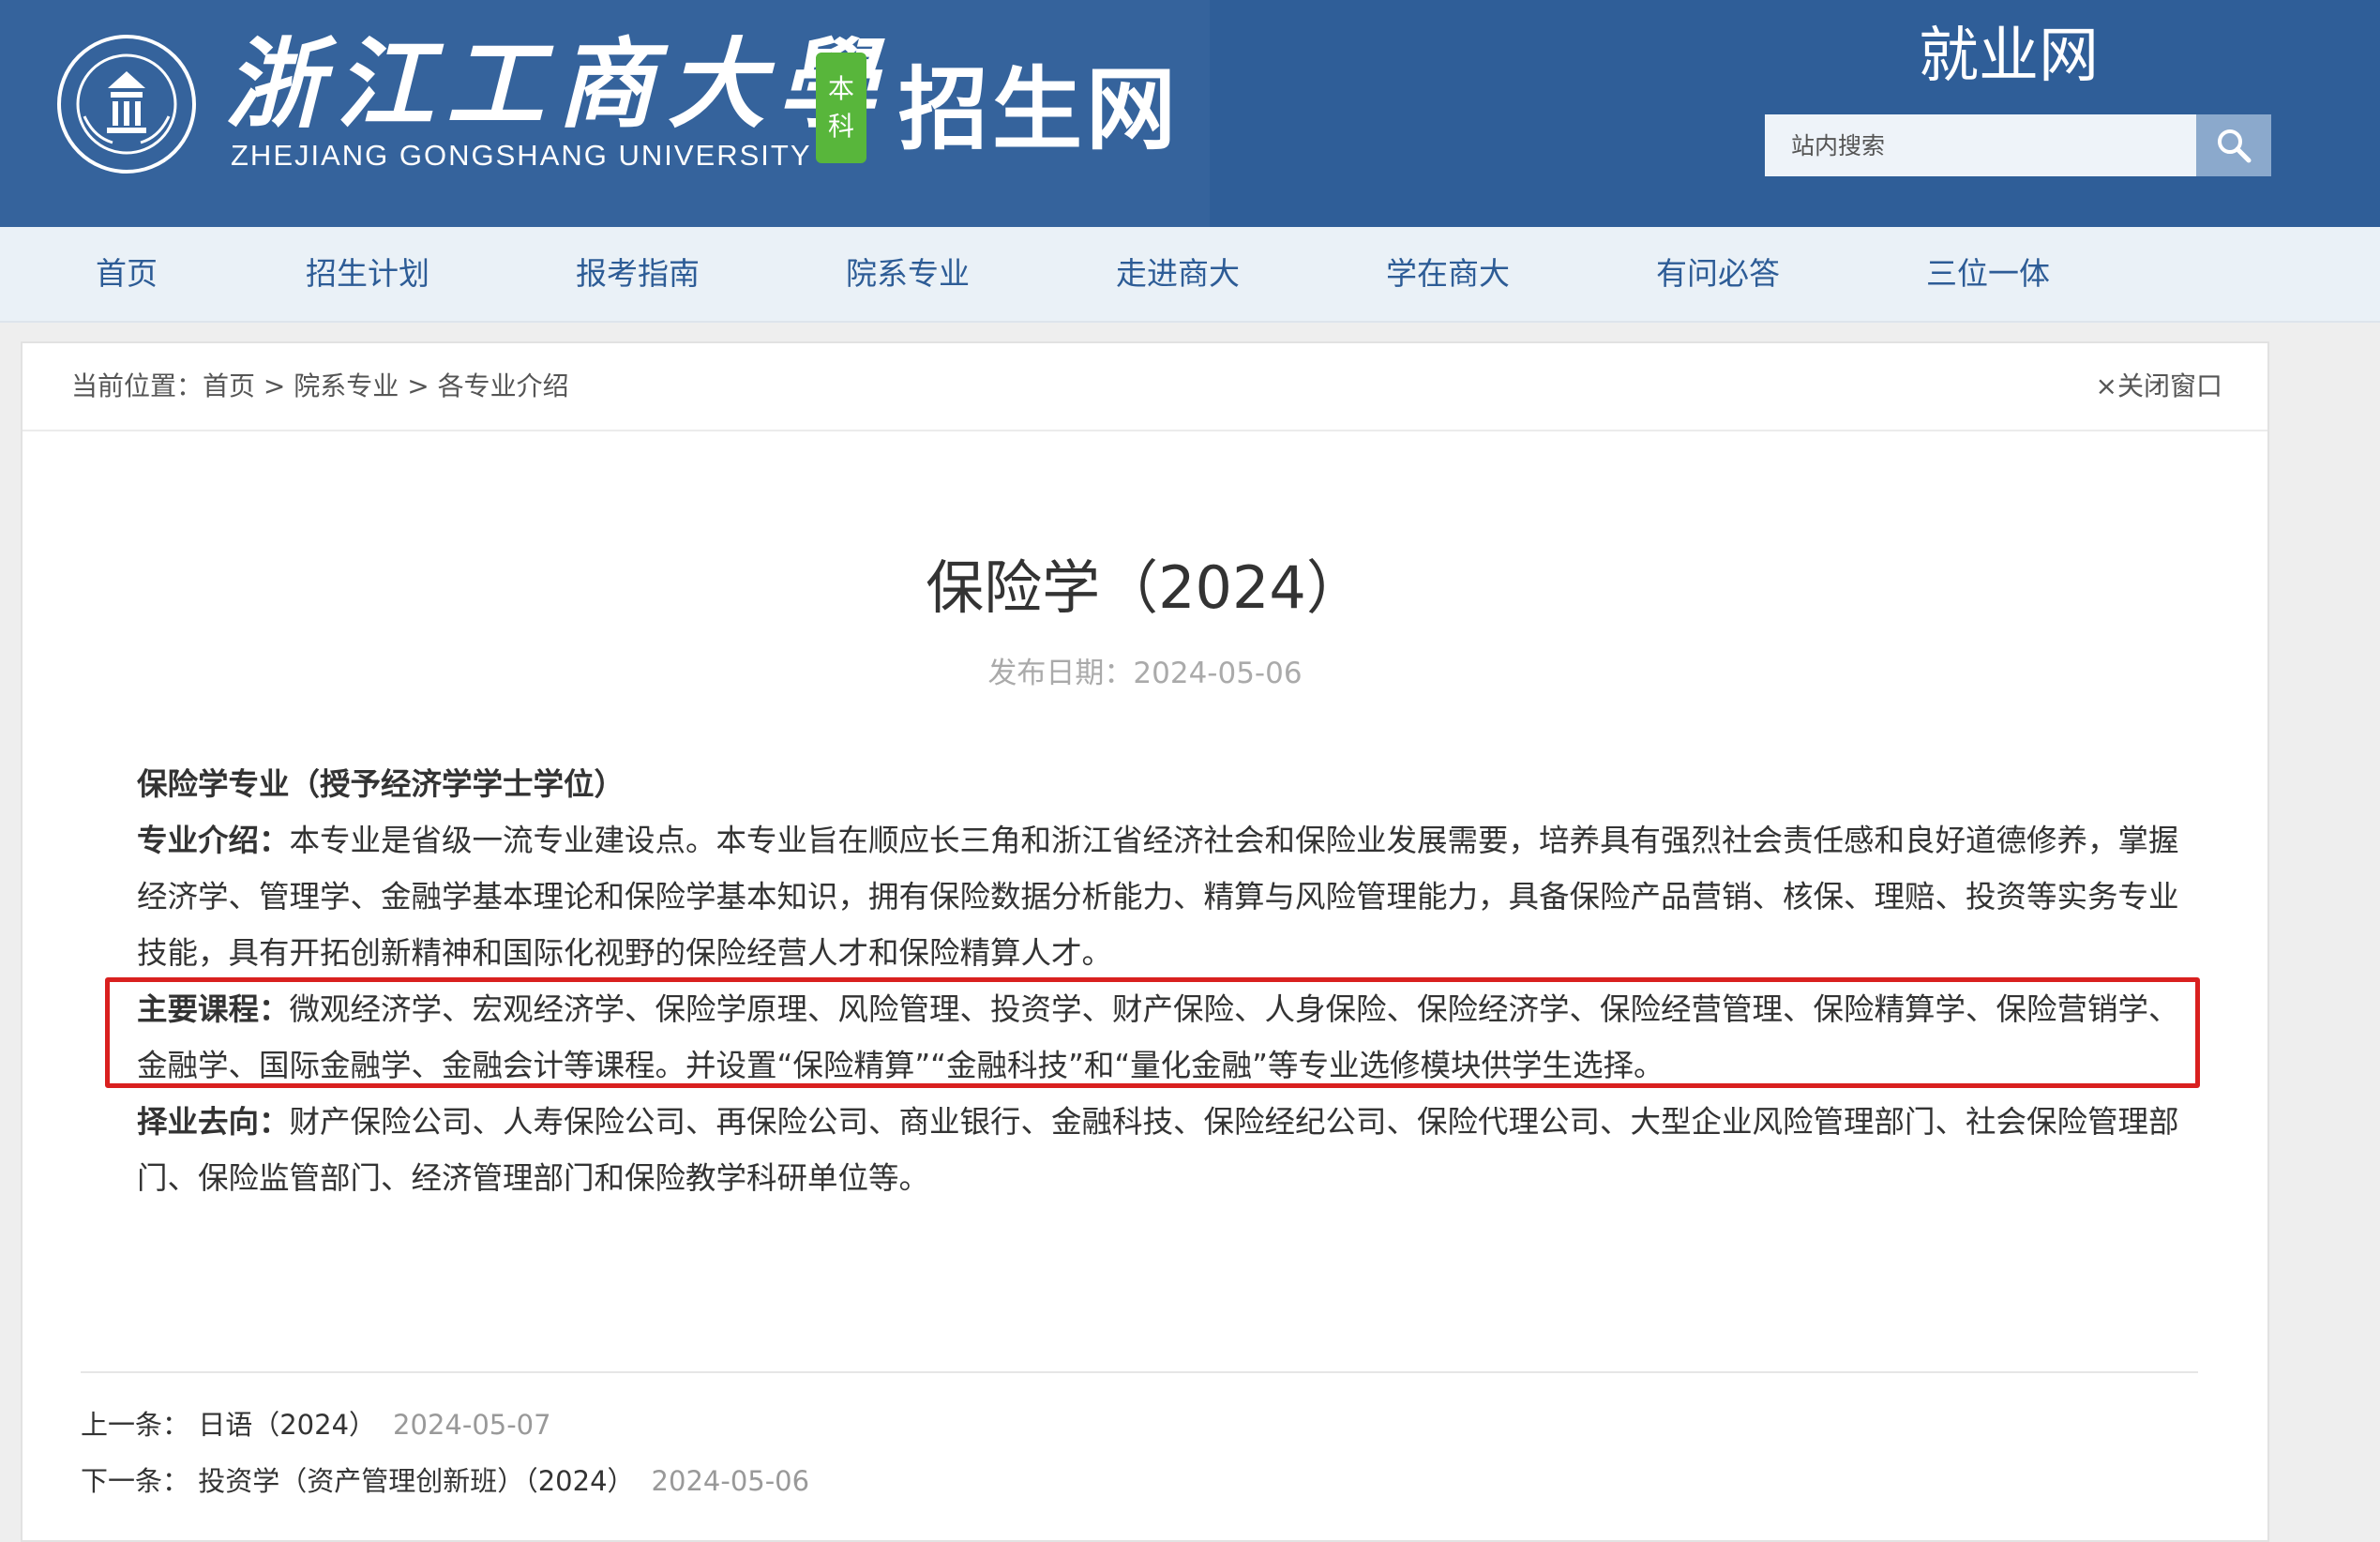 Image resolution: width=2380 pixels, height=1542 pixels. I want to click on nav-item-home: 首页, so click(127, 274).